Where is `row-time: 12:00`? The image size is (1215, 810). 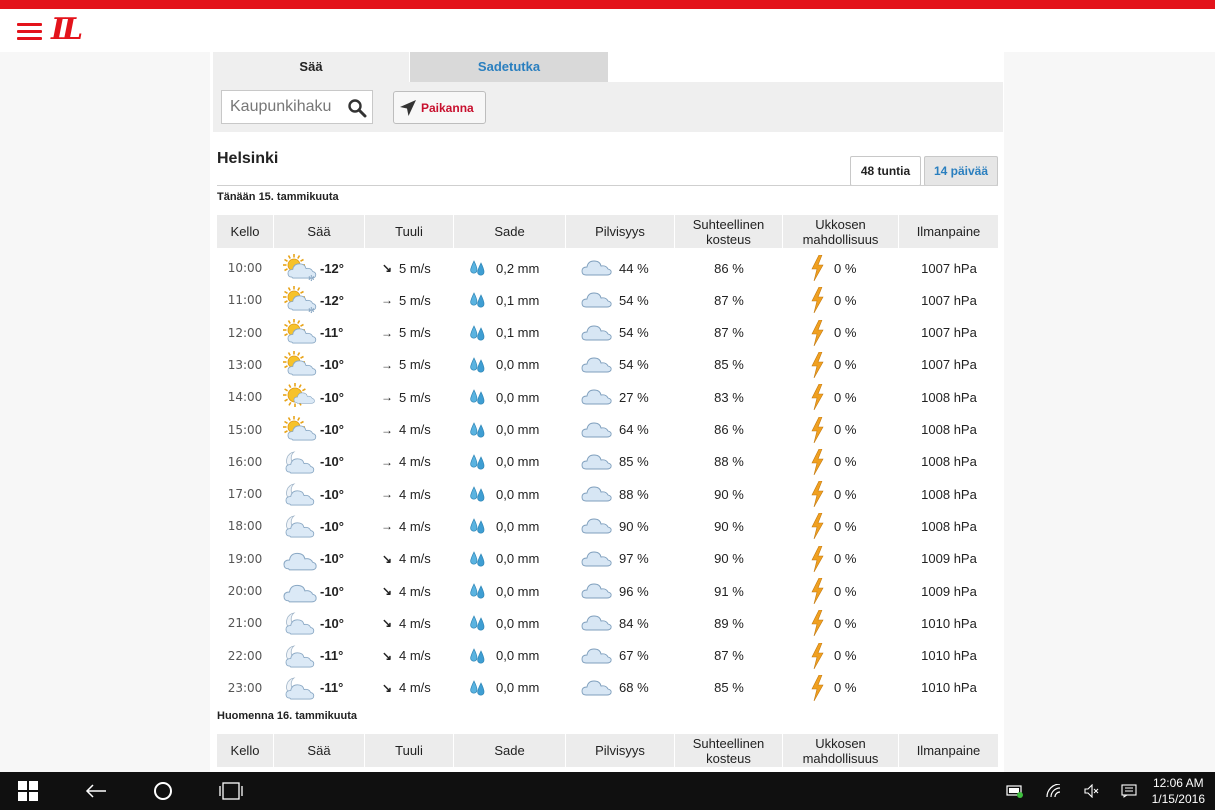 row-time: 12:00 is located at coordinates (245, 332).